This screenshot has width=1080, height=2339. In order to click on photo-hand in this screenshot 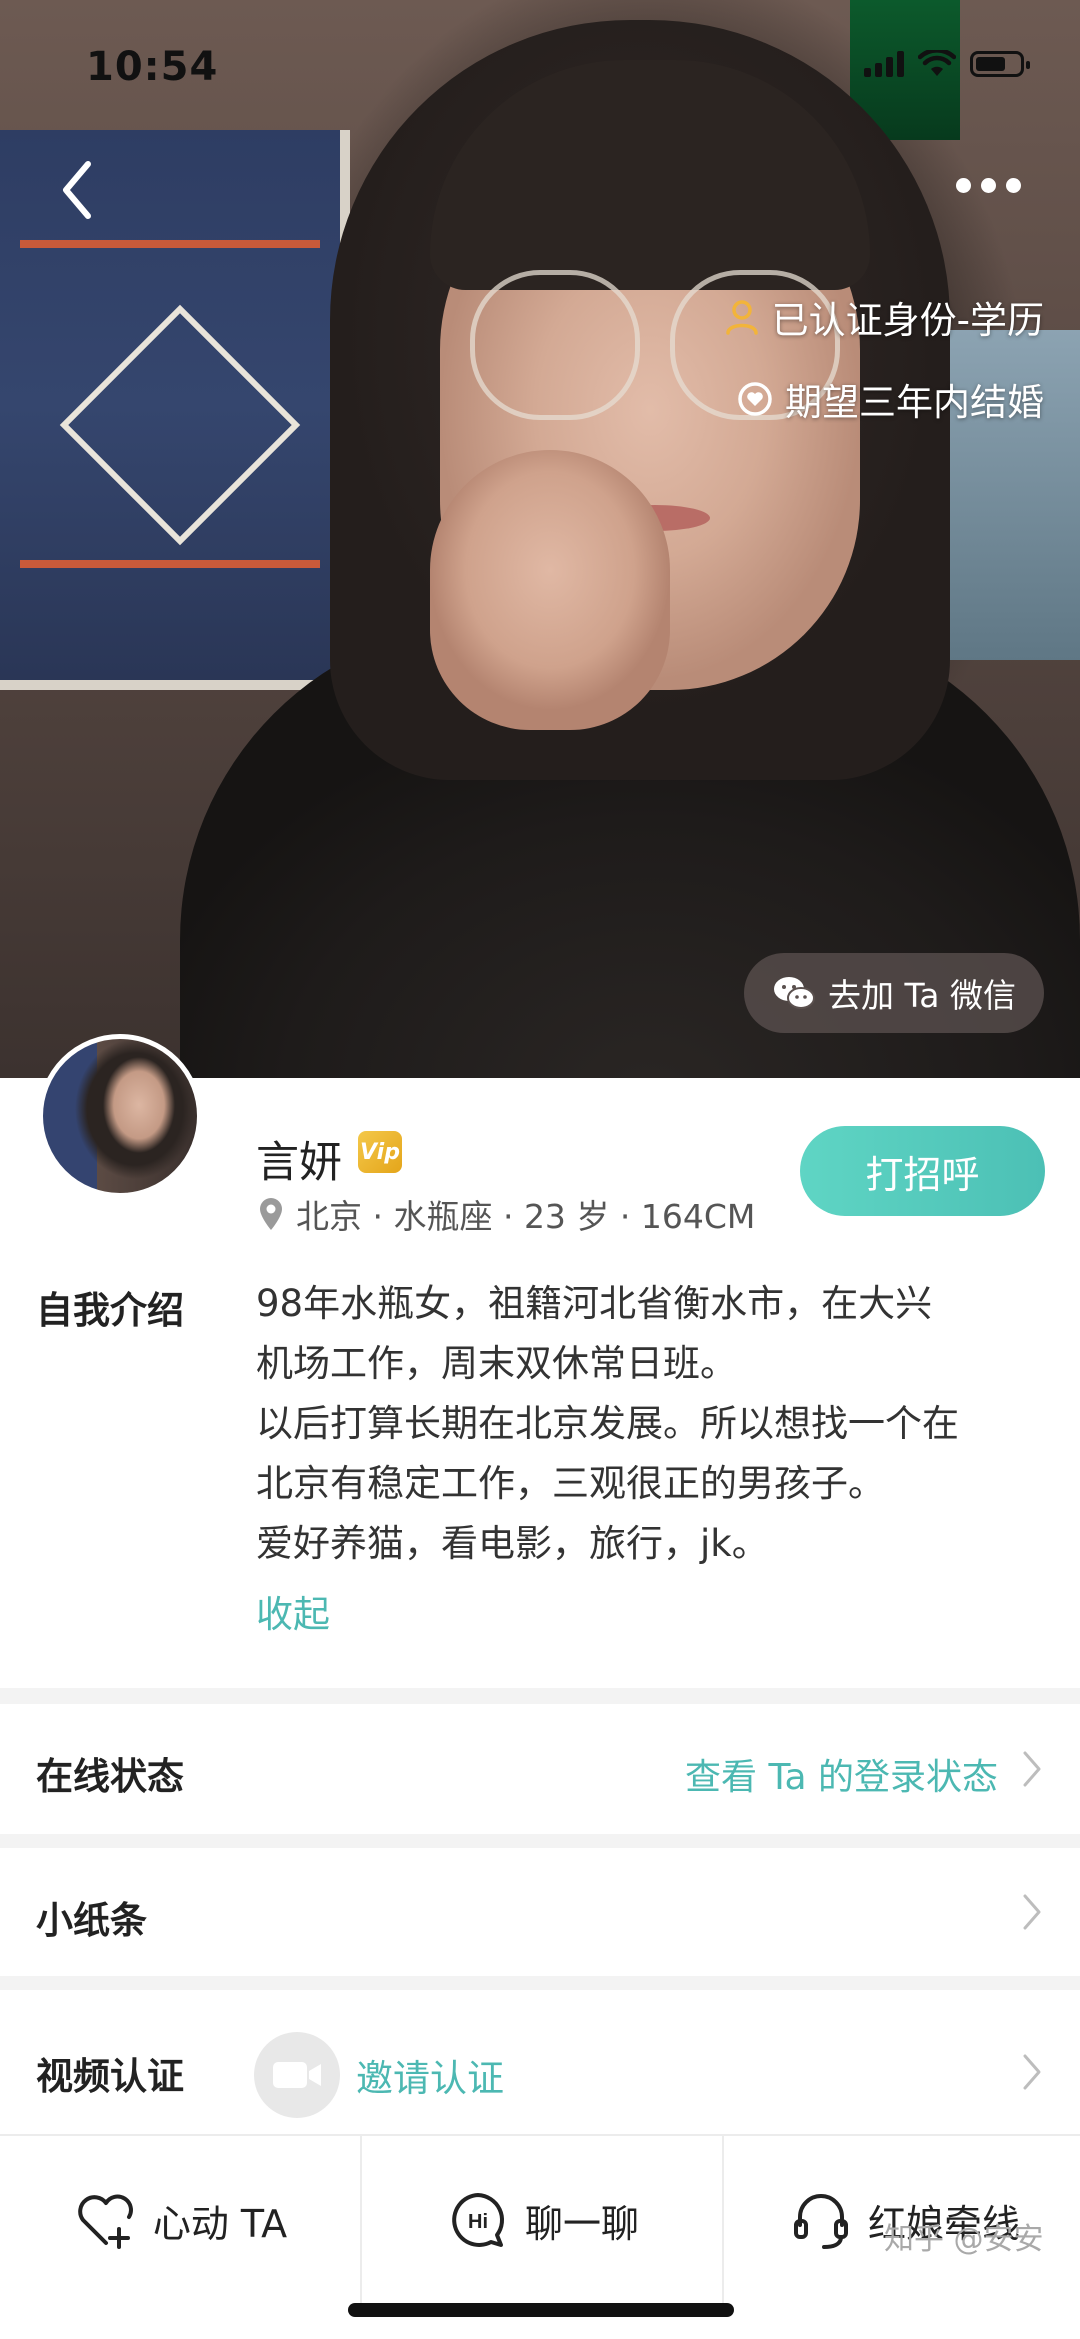, I will do `click(550, 590)`.